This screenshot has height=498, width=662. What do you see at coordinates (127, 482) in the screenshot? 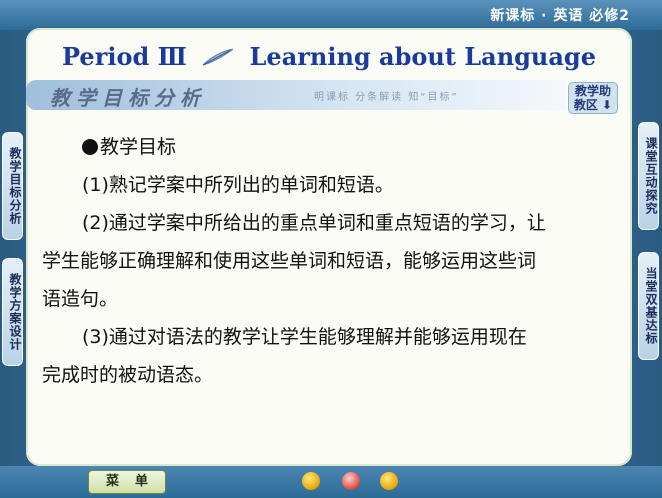
I see `menu-button: 菜单` at bounding box center [127, 482].